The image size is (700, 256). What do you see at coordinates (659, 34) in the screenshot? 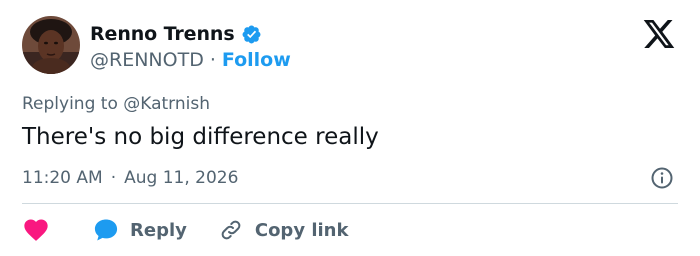
I see `x-logo-icon` at bounding box center [659, 34].